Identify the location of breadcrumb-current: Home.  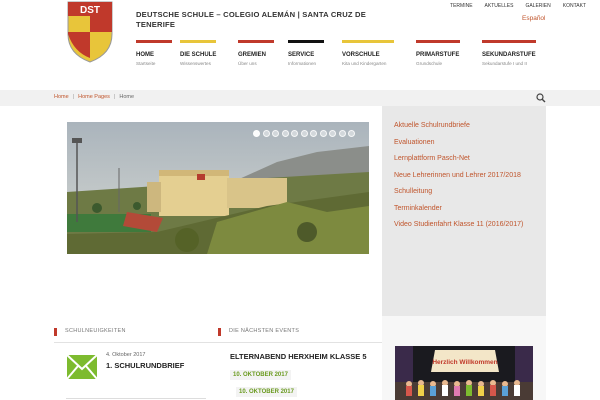
(127, 97).